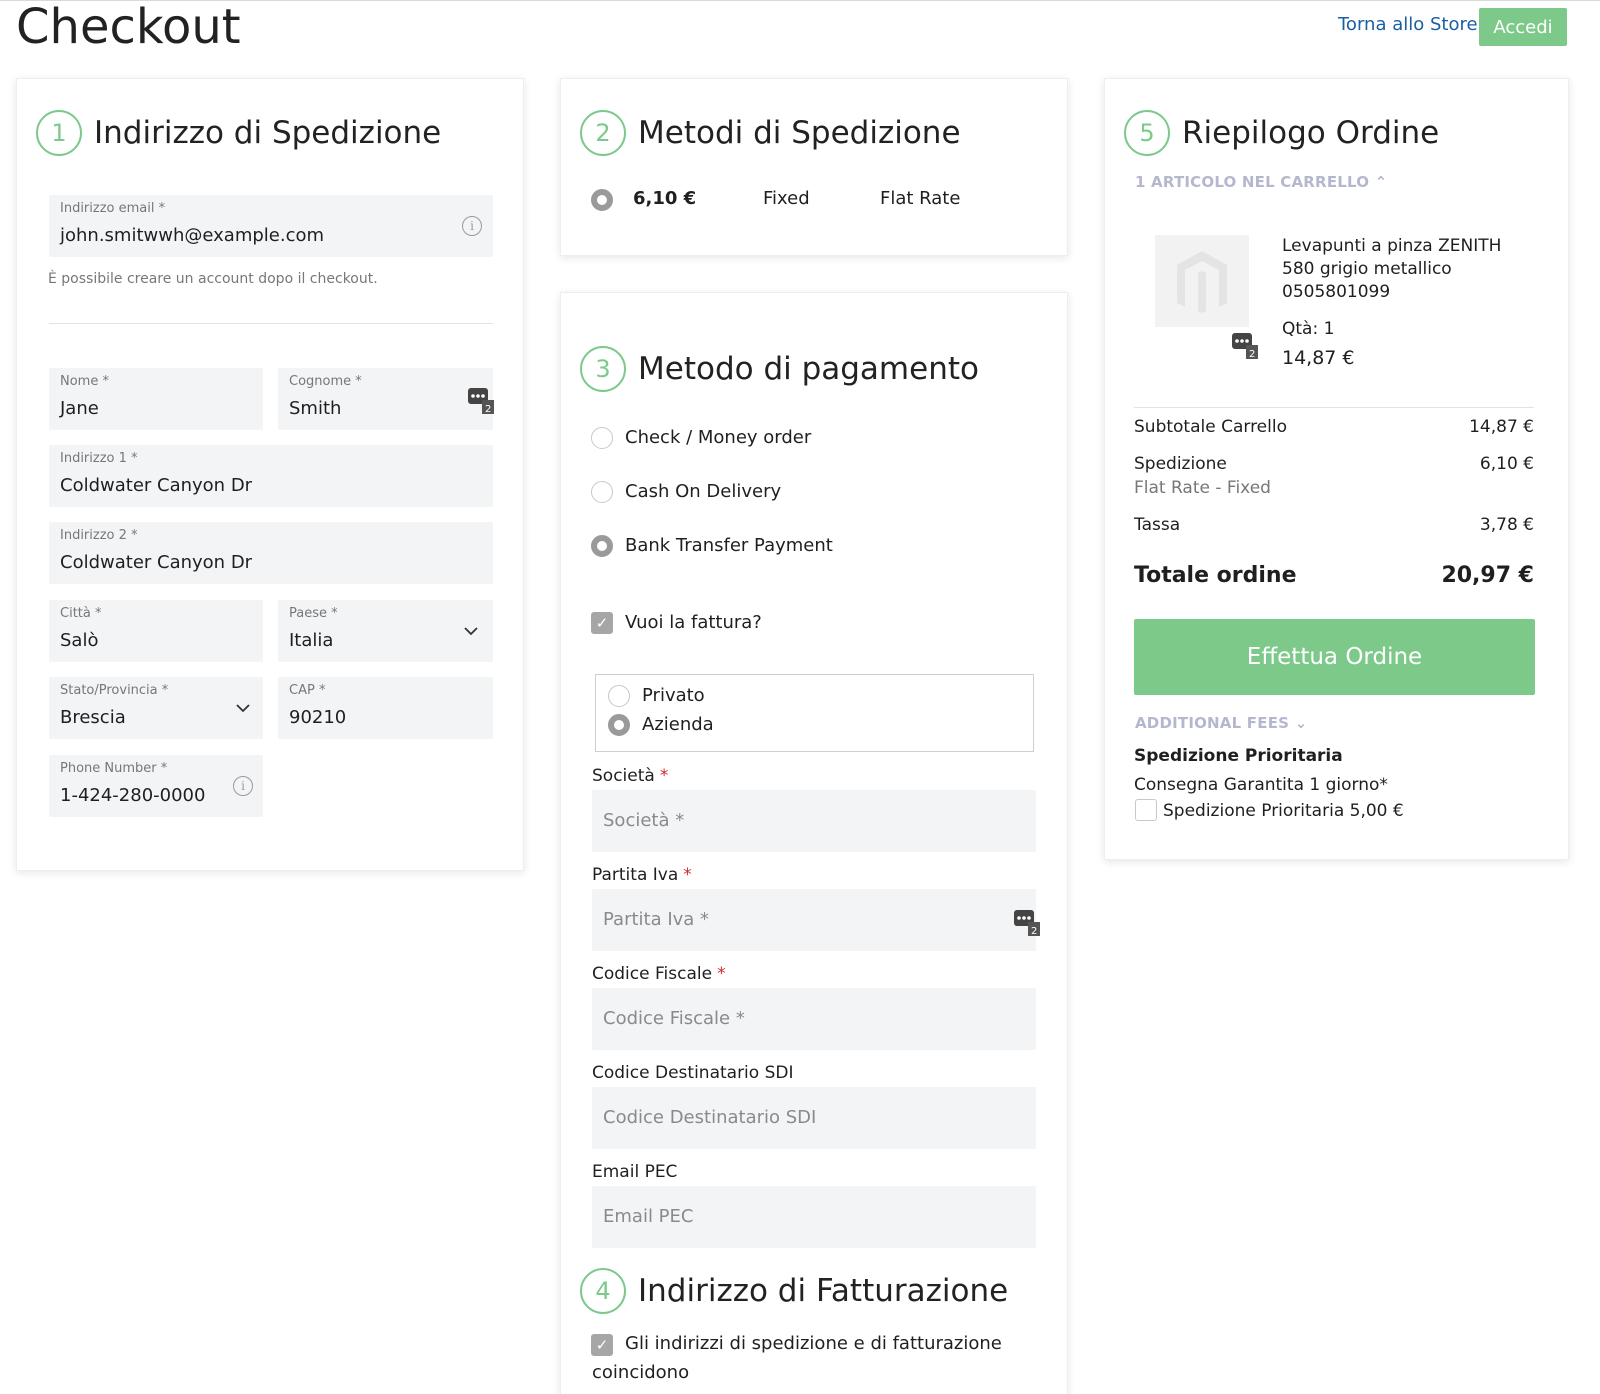 Image resolution: width=1600 pixels, height=1394 pixels. I want to click on customer-type-label: Privato, so click(673, 695).